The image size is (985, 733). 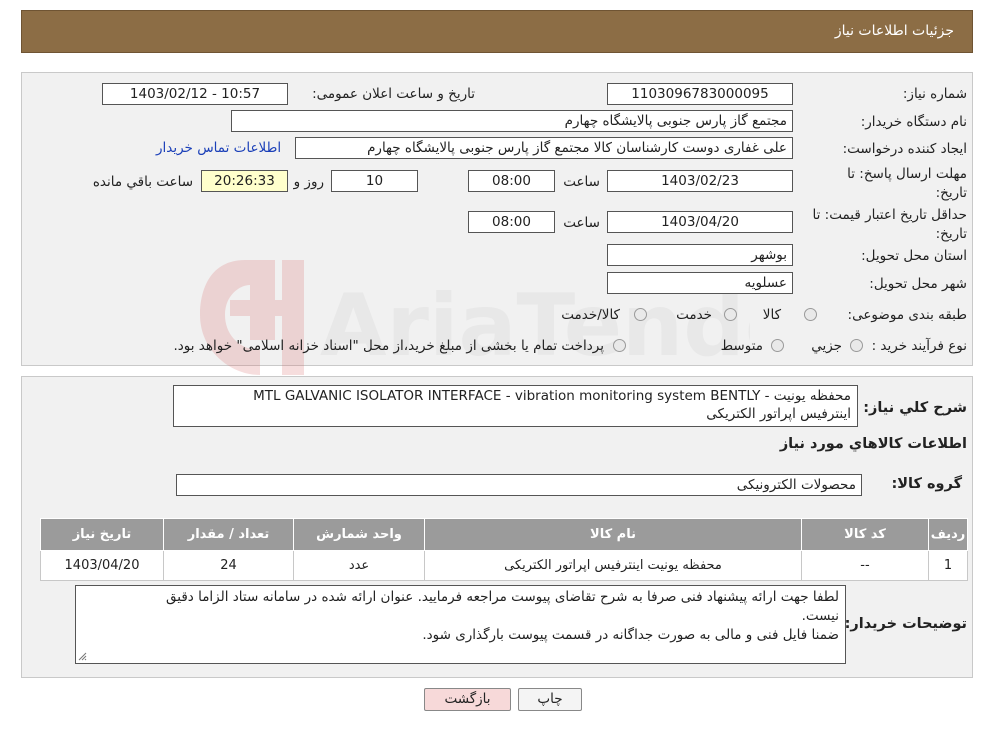 I want to click on deadline-date-field: 1403/02/23, so click(x=700, y=181).